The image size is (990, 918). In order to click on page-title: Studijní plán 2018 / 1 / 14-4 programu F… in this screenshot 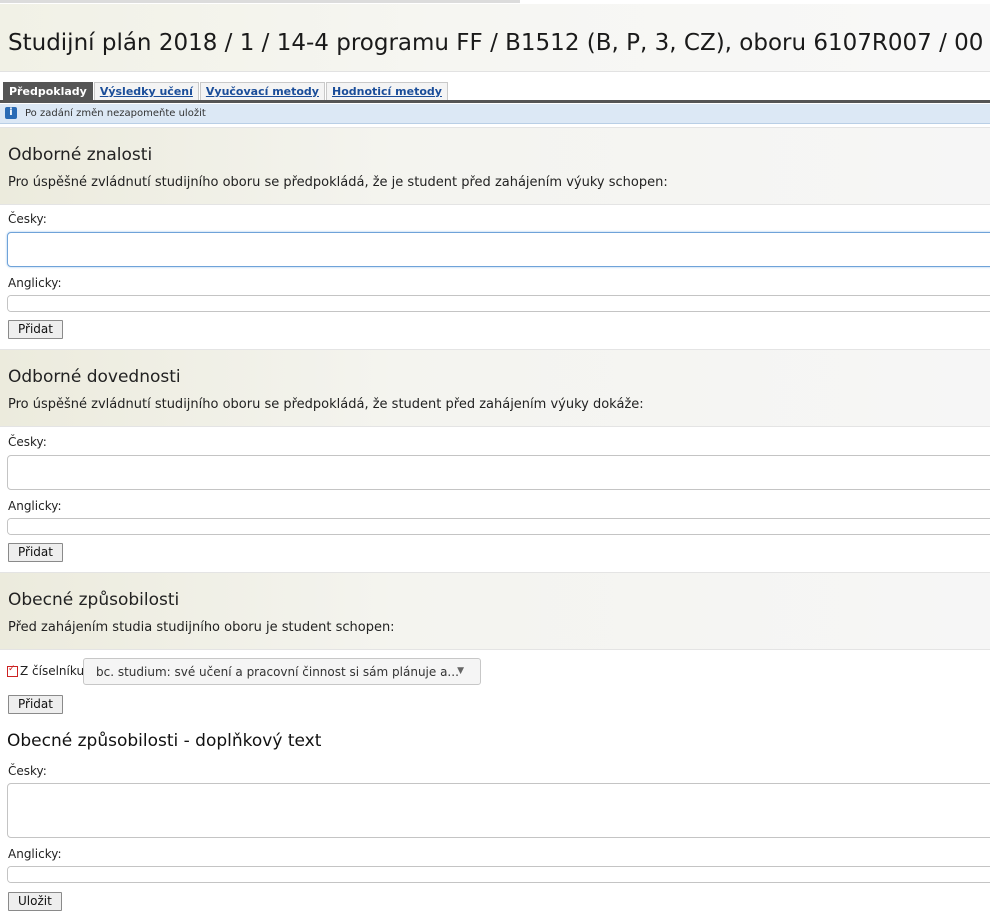, I will do `click(496, 43)`.